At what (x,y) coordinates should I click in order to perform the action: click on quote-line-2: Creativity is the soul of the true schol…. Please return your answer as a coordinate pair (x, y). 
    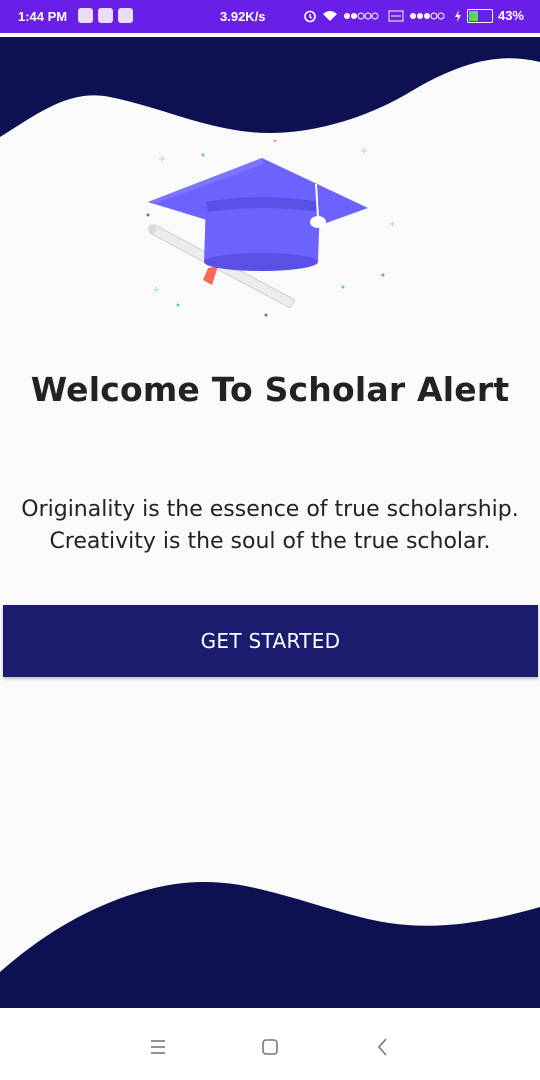
    Looking at the image, I should click on (270, 541).